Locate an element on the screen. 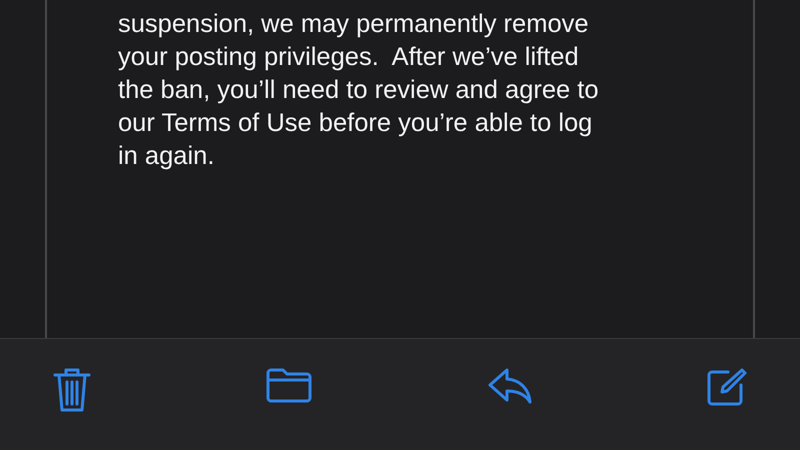 Image resolution: width=800 pixels, height=450 pixels. compose-icon is located at coordinates (727, 387).